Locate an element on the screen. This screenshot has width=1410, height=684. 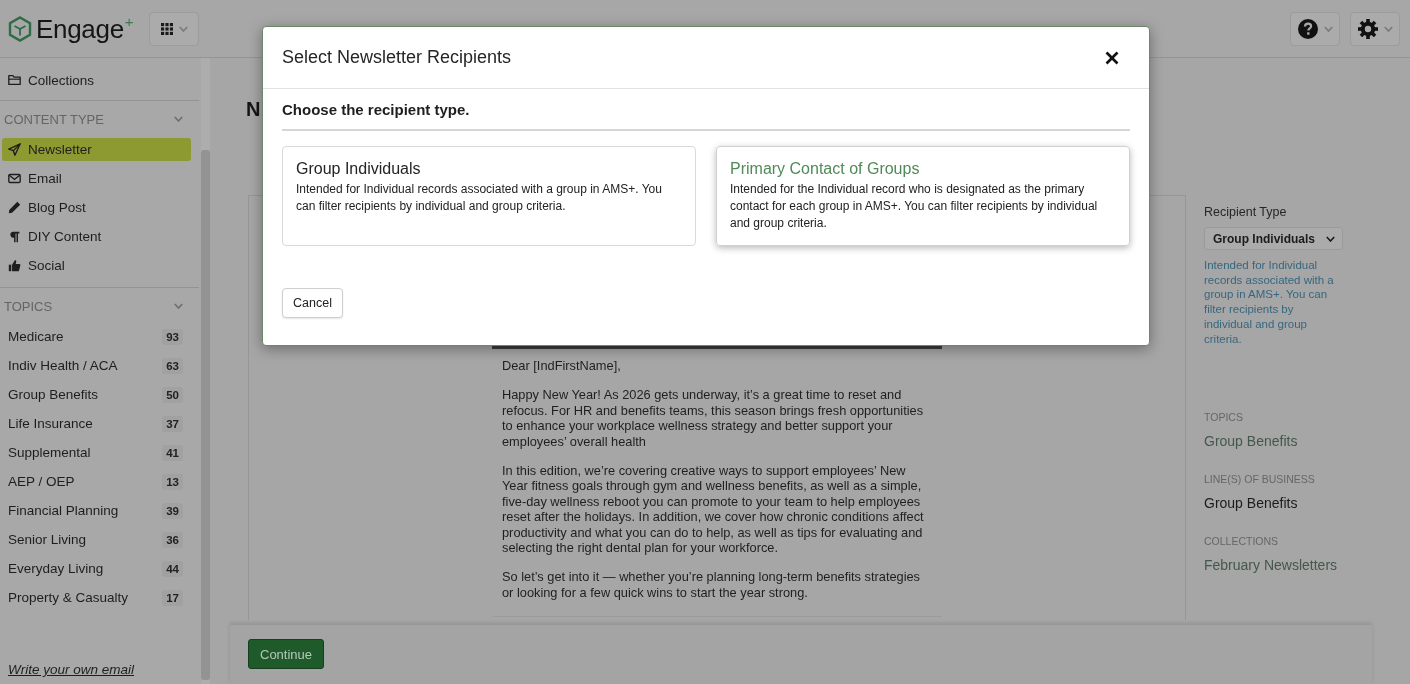
recipient-option-card: Group Individuals Intended for Individual records associated with a group in AMS+. You can filter recipients by individual and group criteria. is located at coordinates (489, 196).